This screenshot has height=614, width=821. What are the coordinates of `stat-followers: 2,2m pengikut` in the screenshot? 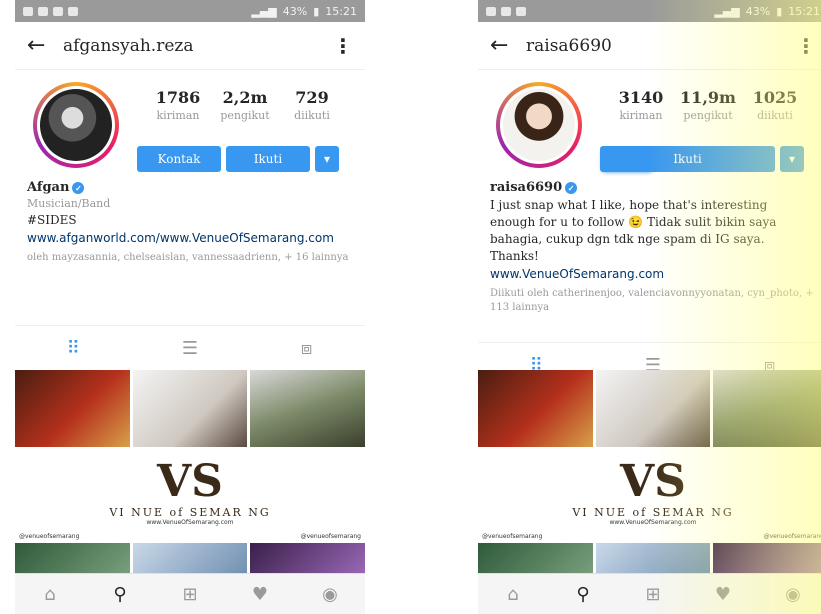 It's located at (245, 105).